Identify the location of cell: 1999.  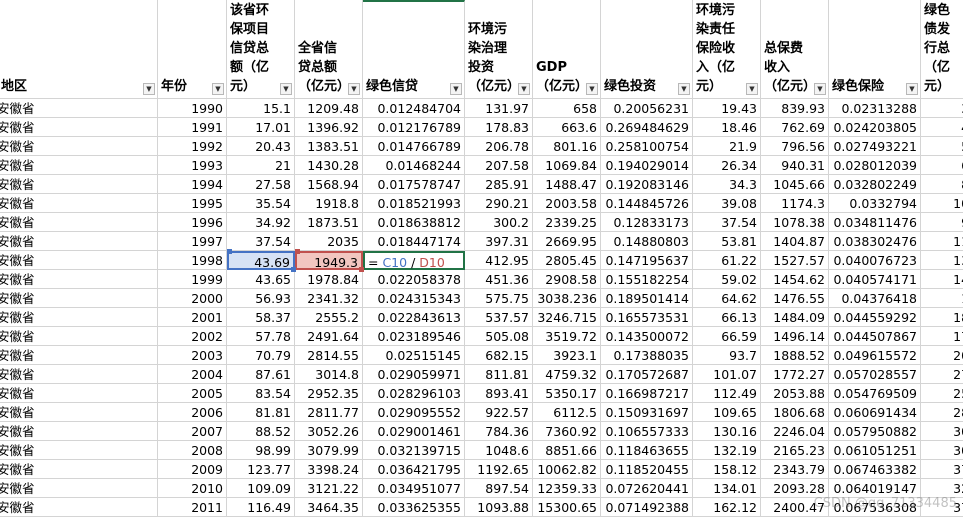
(192, 279).